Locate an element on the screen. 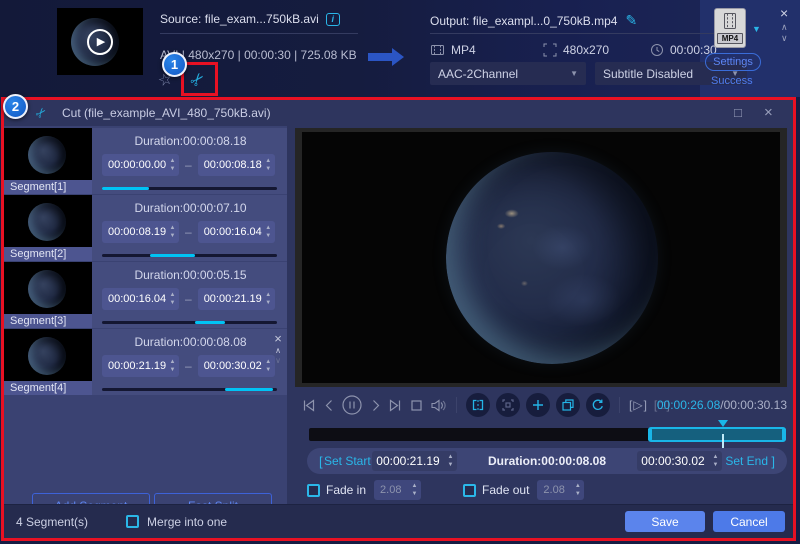 This screenshot has width=800, height=544. delete-segment-icon: × is located at coordinates (278, 338).